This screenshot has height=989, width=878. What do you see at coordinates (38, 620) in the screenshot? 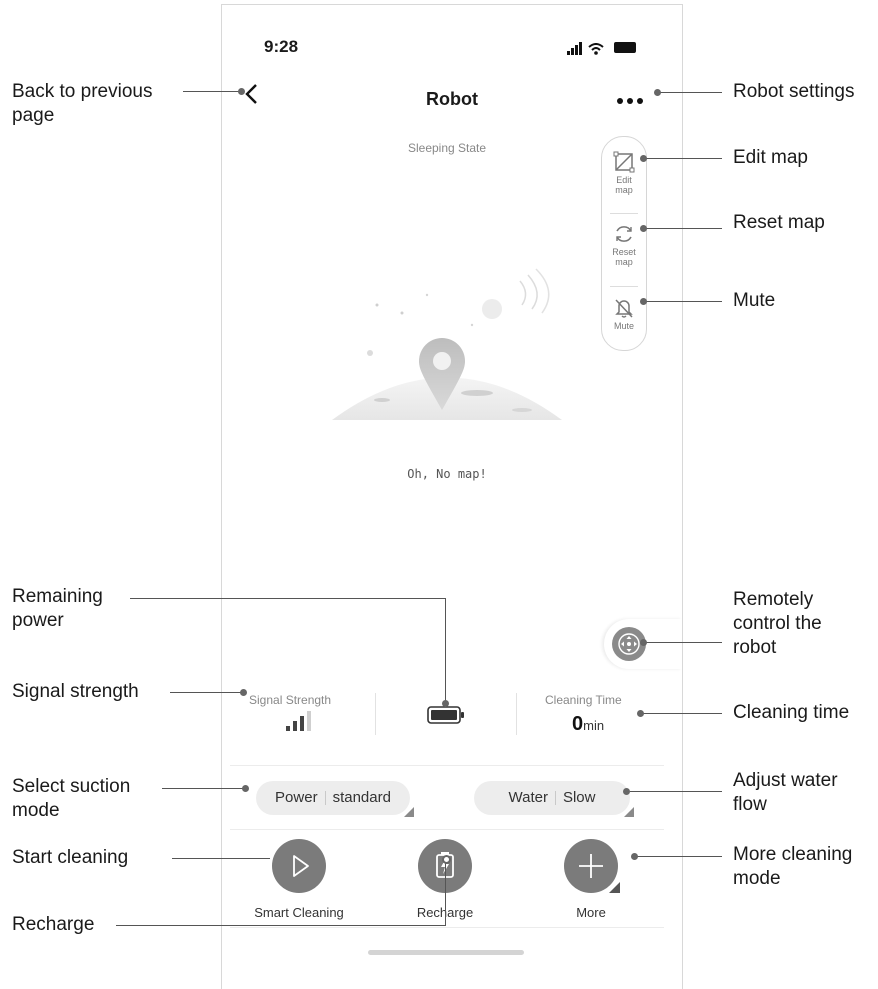
I see `callout-remaining-power-line2: power` at bounding box center [38, 620].